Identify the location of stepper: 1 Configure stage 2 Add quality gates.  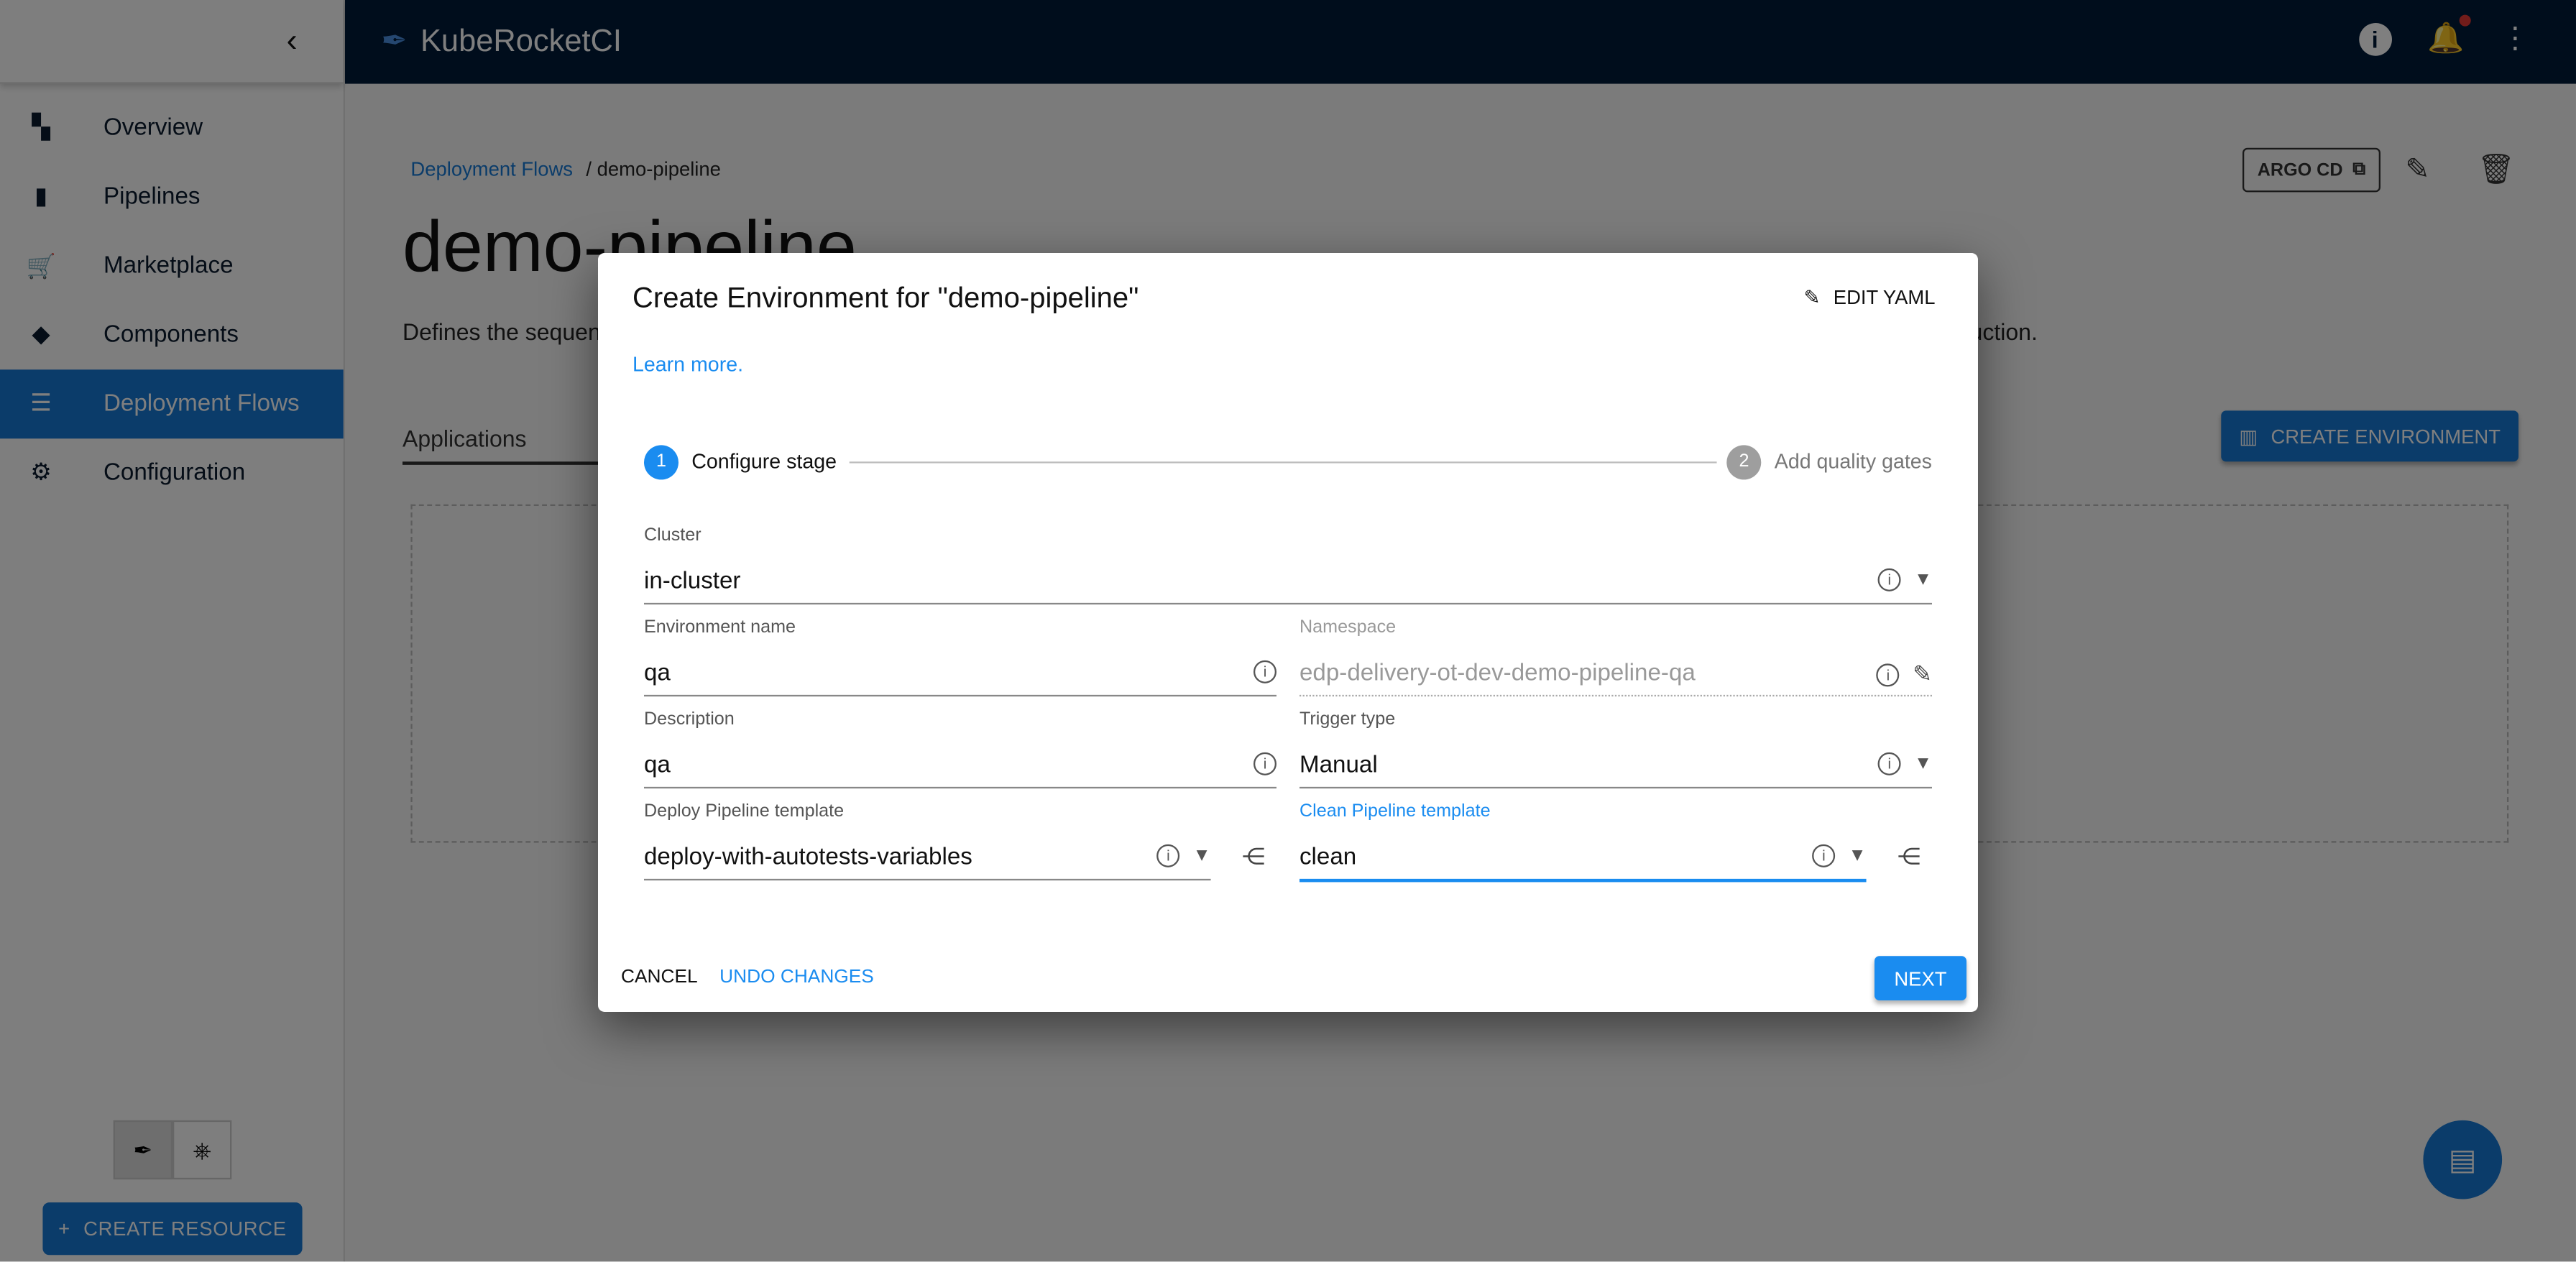
(1287, 461).